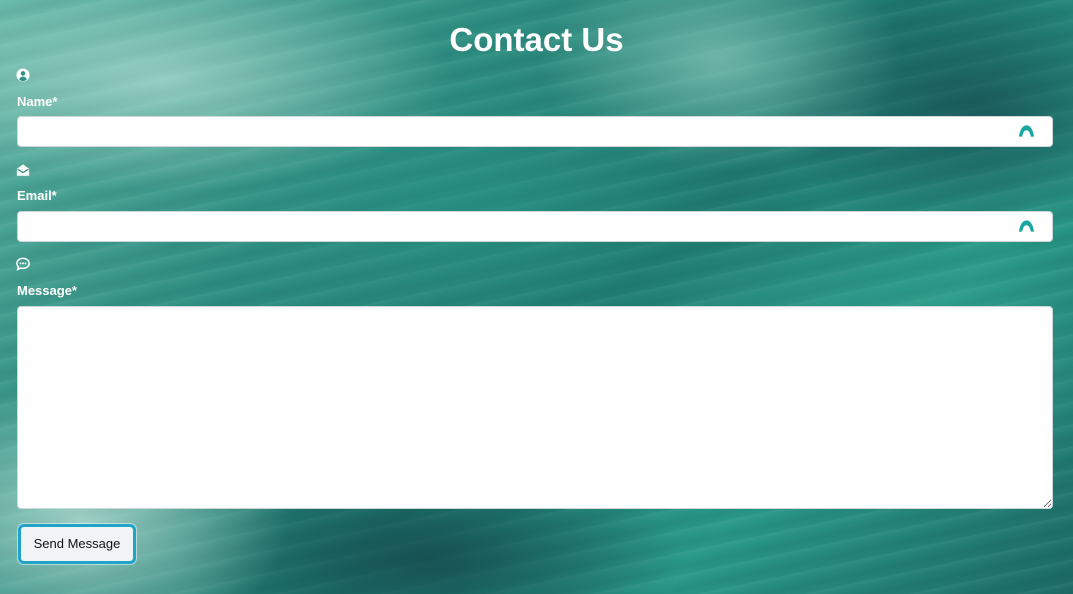 Image resolution: width=1073 pixels, height=594 pixels. What do you see at coordinates (47, 290) in the screenshot?
I see `message-label: Message*` at bounding box center [47, 290].